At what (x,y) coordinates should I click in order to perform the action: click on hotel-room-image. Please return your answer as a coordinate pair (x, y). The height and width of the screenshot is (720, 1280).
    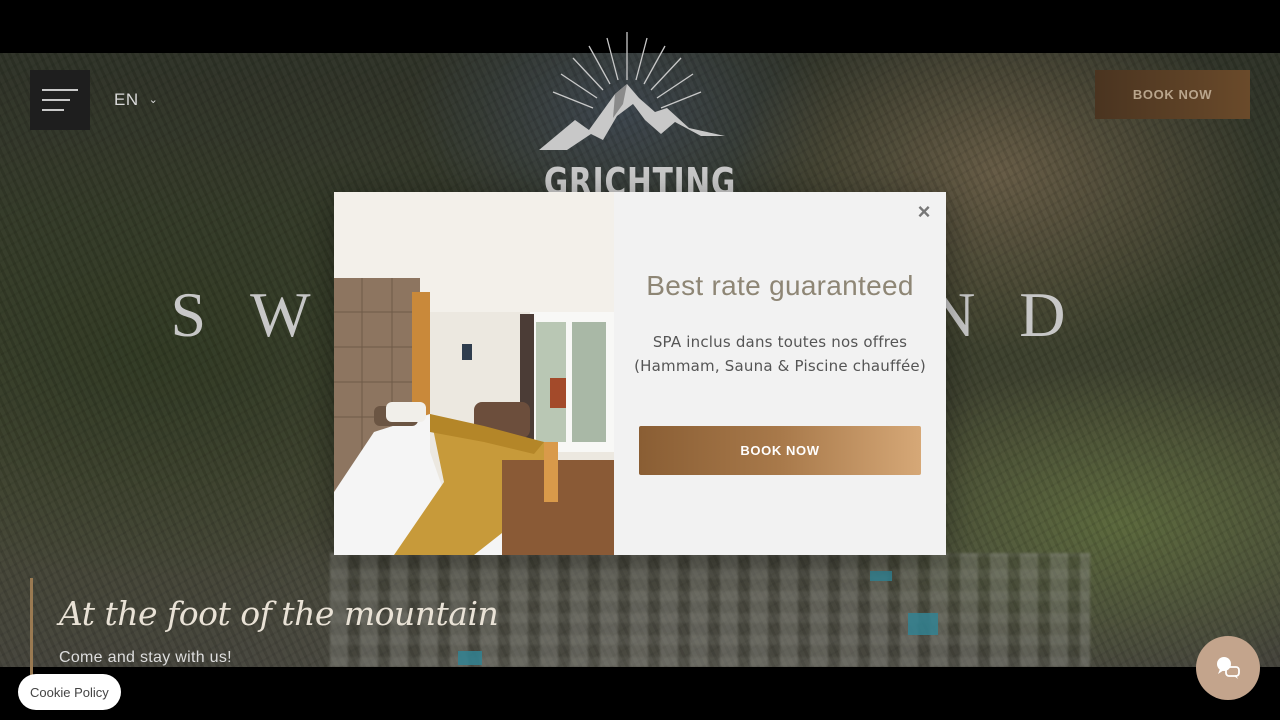
    Looking at the image, I should click on (474, 373).